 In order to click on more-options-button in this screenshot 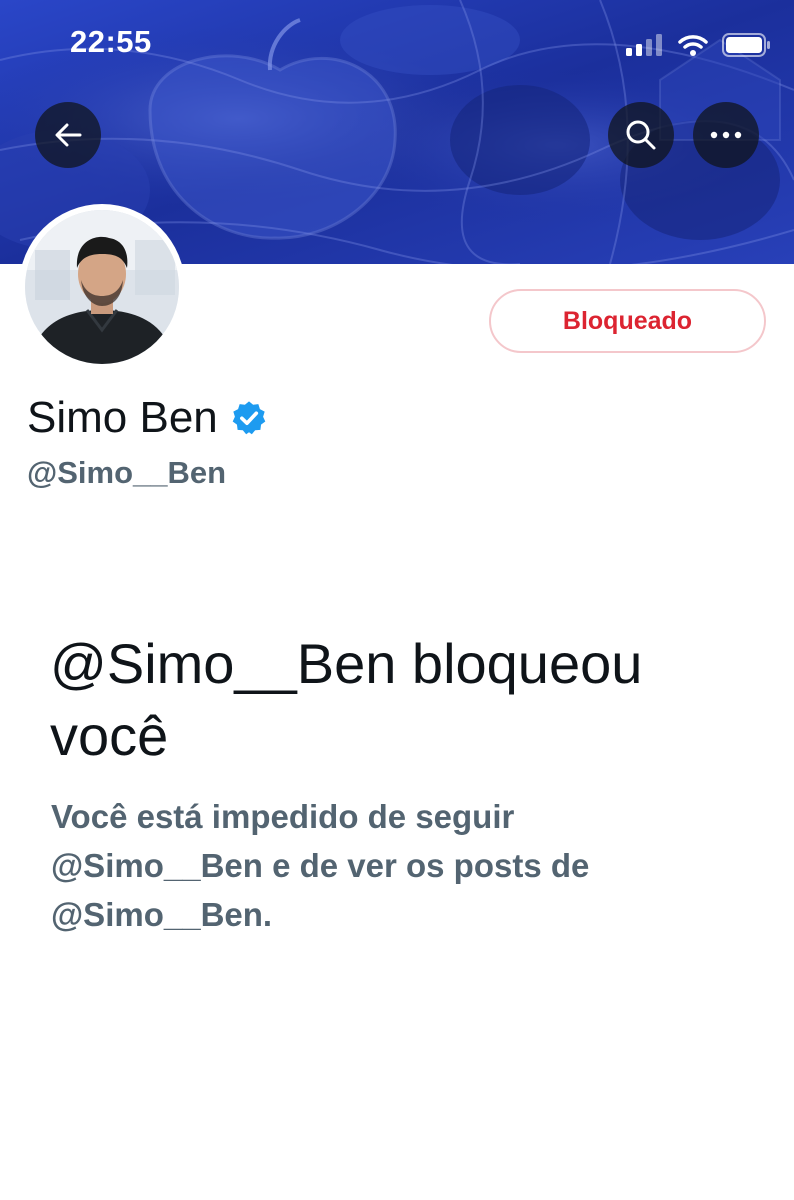, I will do `click(726, 135)`.